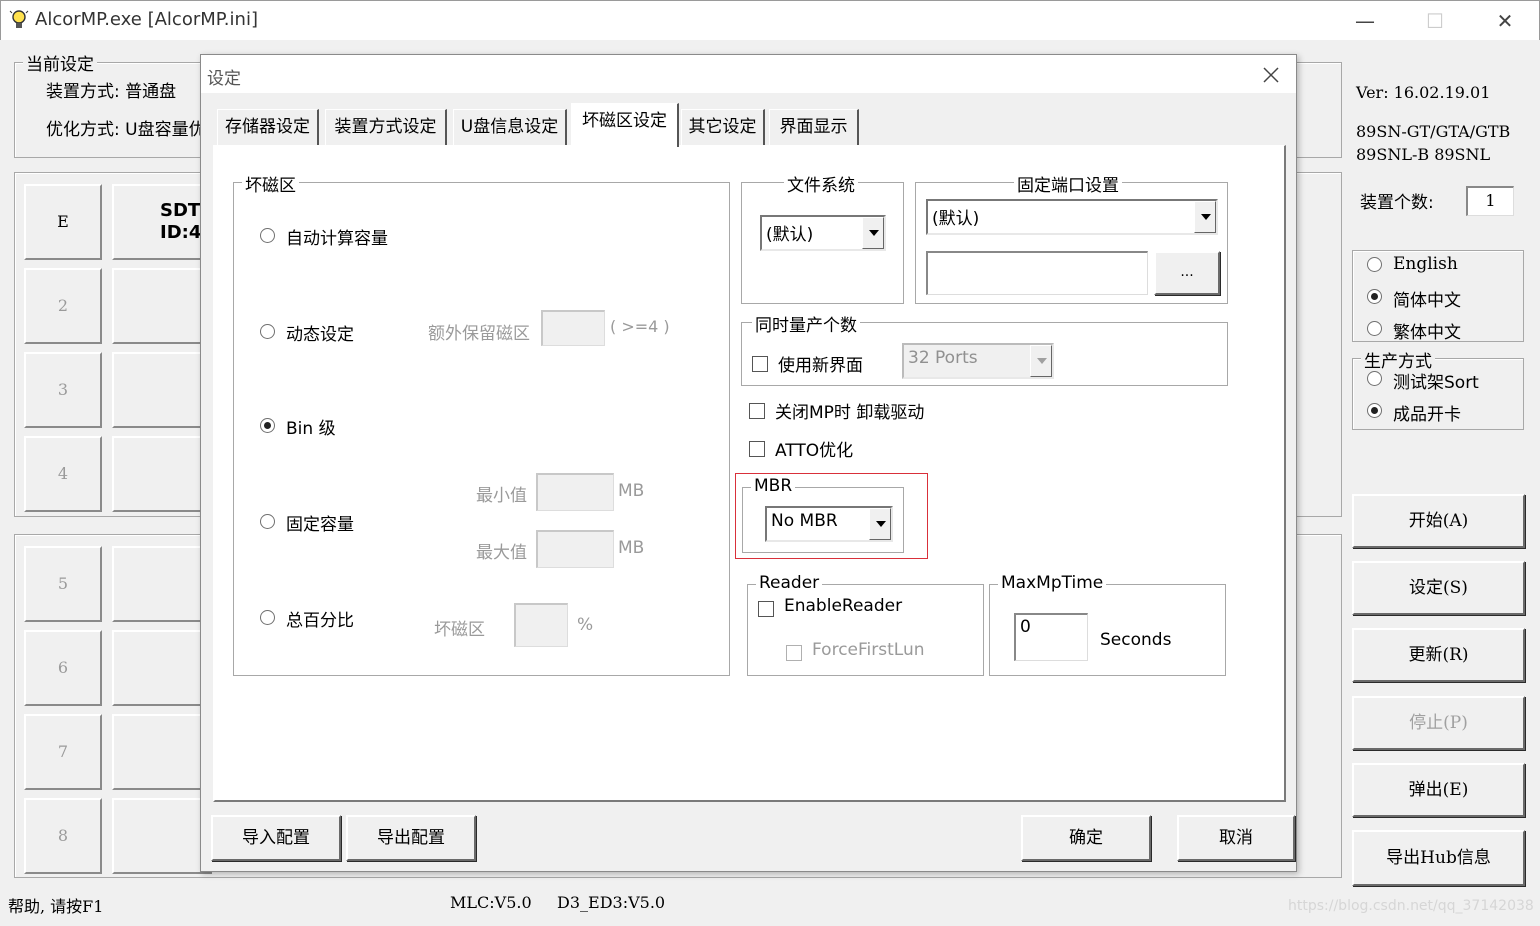 The height and width of the screenshot is (926, 1540). I want to click on status-d3: D3_ED3:V5.0, so click(611, 902).